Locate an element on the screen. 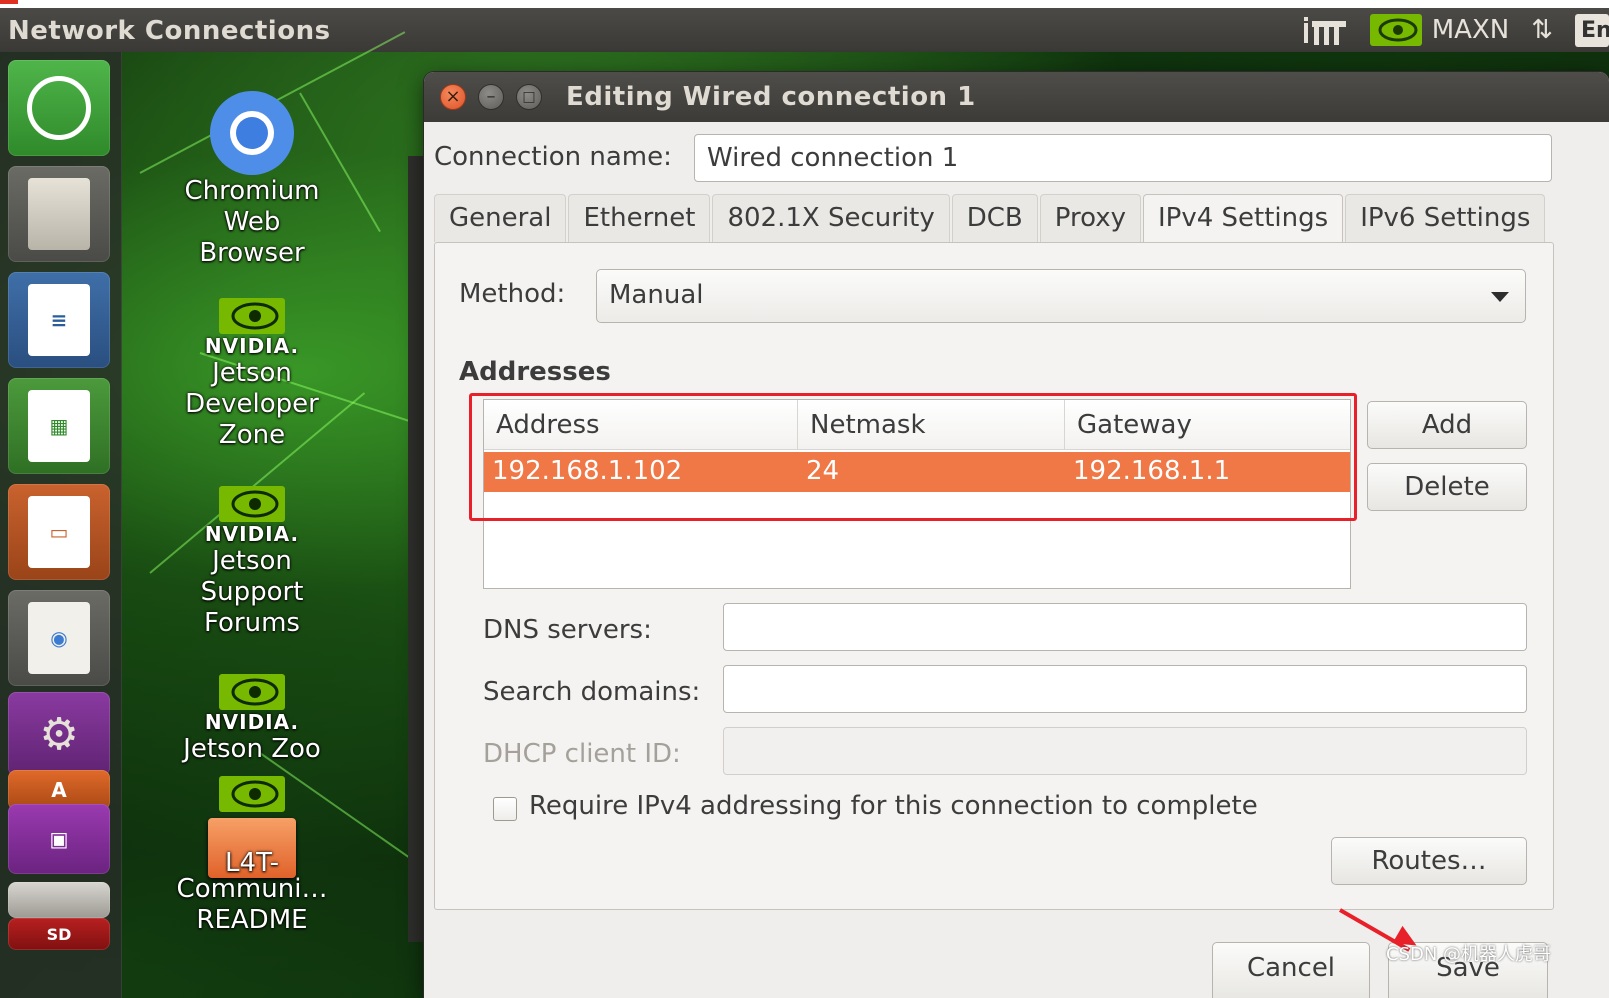 The image size is (1609, 998). top-panel: Network Connections MAXN ⇅ En is located at coordinates (804, 30).